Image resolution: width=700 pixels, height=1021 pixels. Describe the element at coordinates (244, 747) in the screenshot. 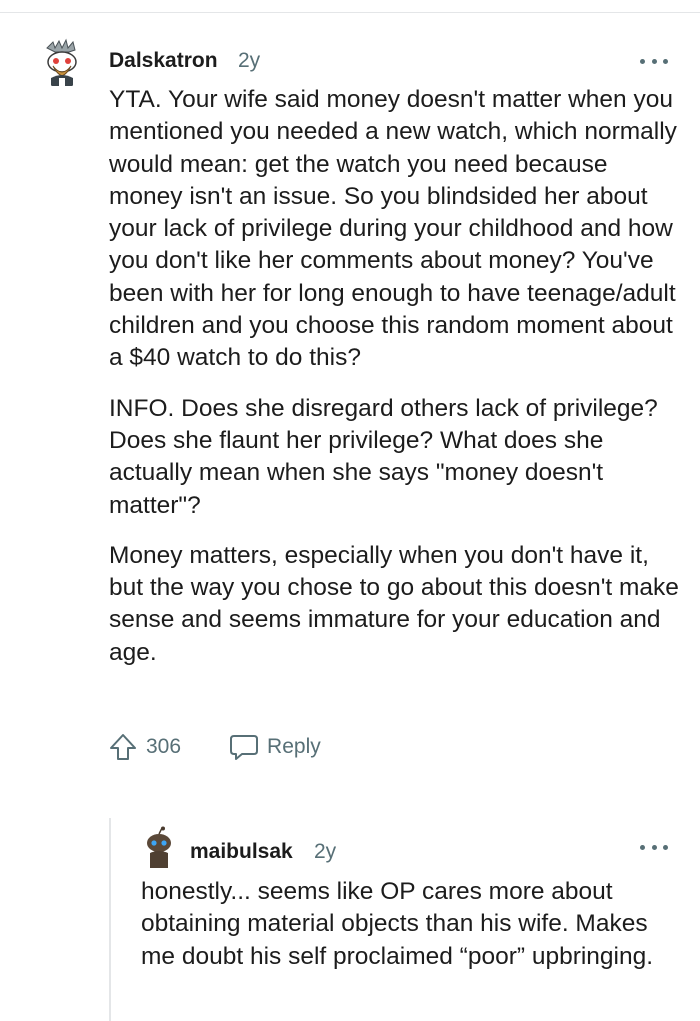

I see `comment-bubble-icon` at that location.